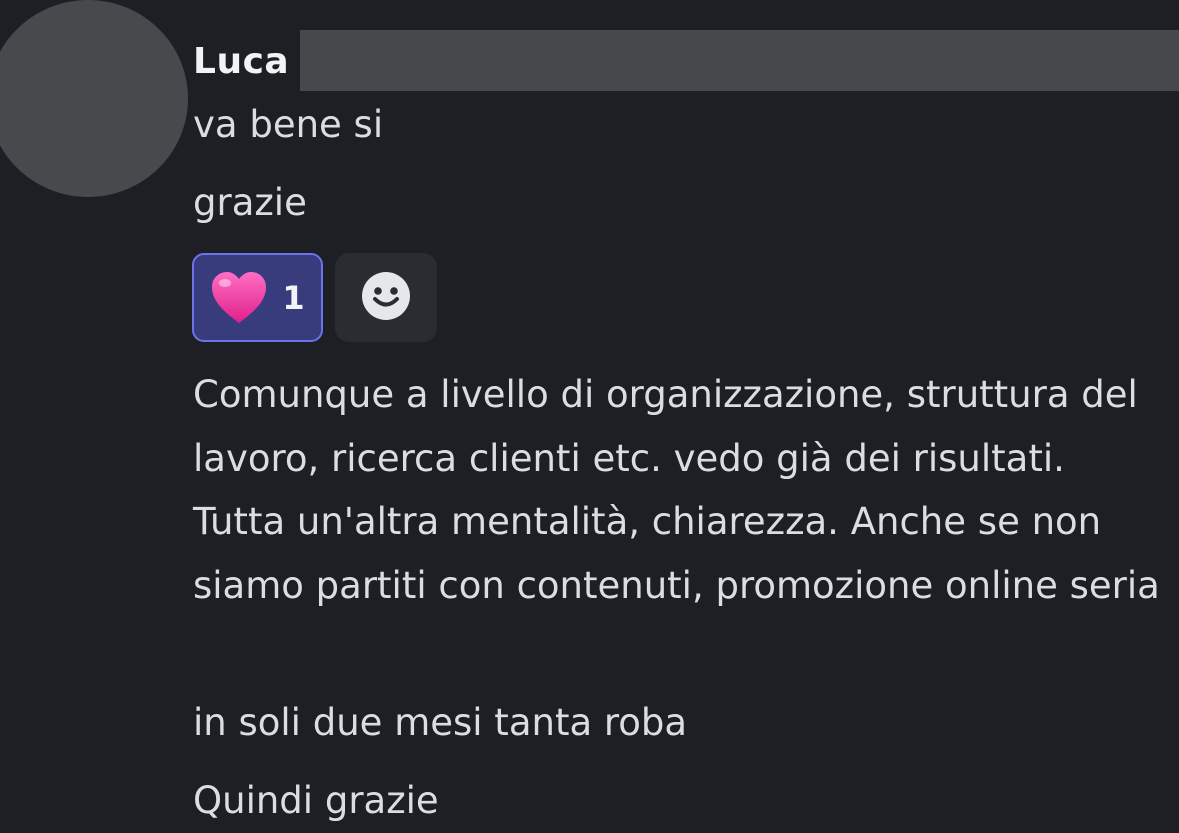 This screenshot has width=1179, height=833. What do you see at coordinates (239, 298) in the screenshot?
I see `pink-heart-icon` at bounding box center [239, 298].